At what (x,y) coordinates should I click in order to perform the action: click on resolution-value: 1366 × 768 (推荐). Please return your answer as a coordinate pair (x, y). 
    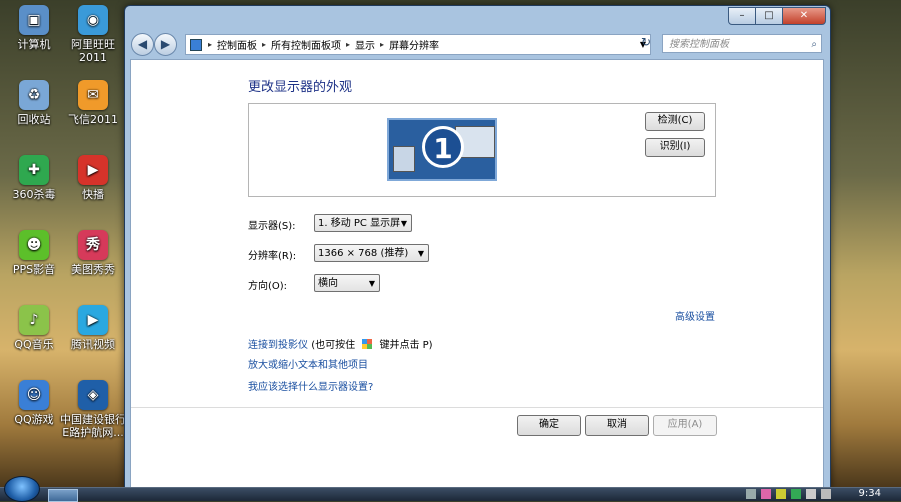
    Looking at the image, I should click on (363, 253).